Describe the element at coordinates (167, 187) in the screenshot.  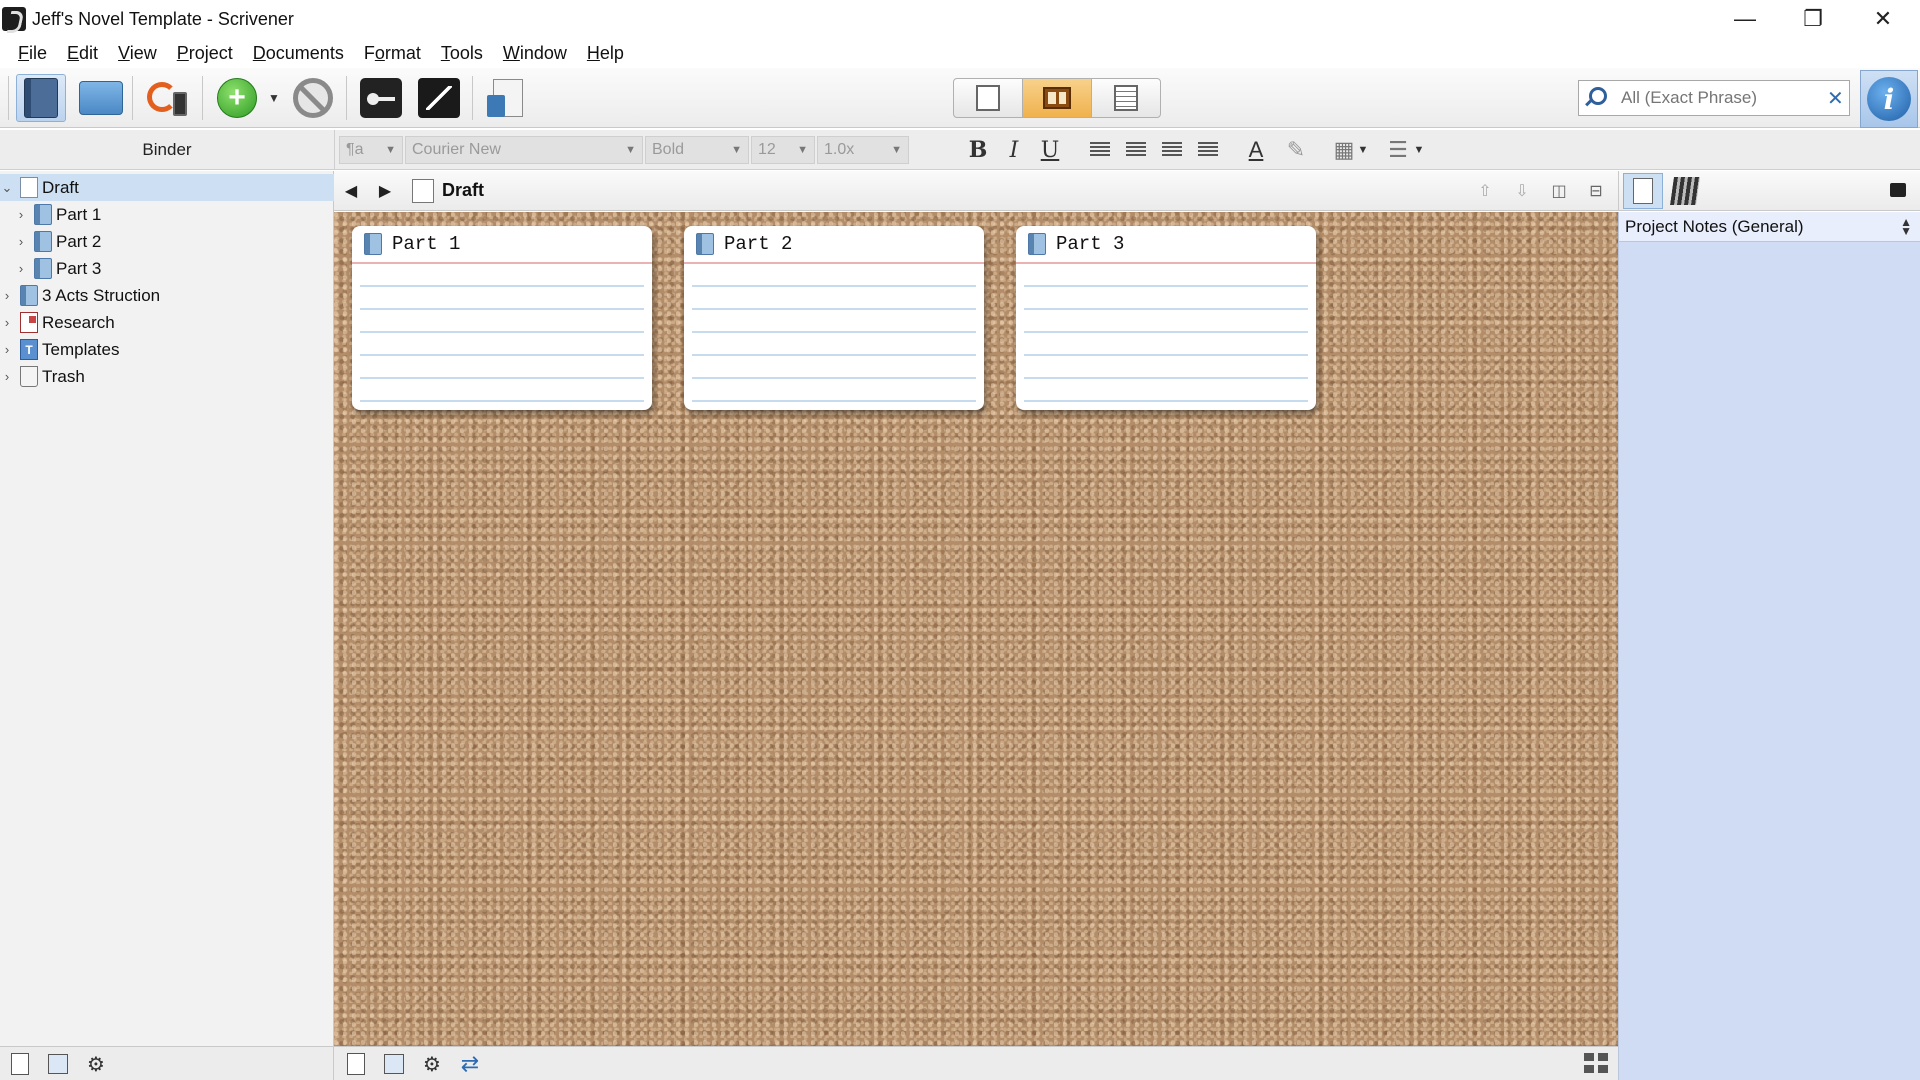
I see `binder-item-draft: ⌄ Draft` at that location.